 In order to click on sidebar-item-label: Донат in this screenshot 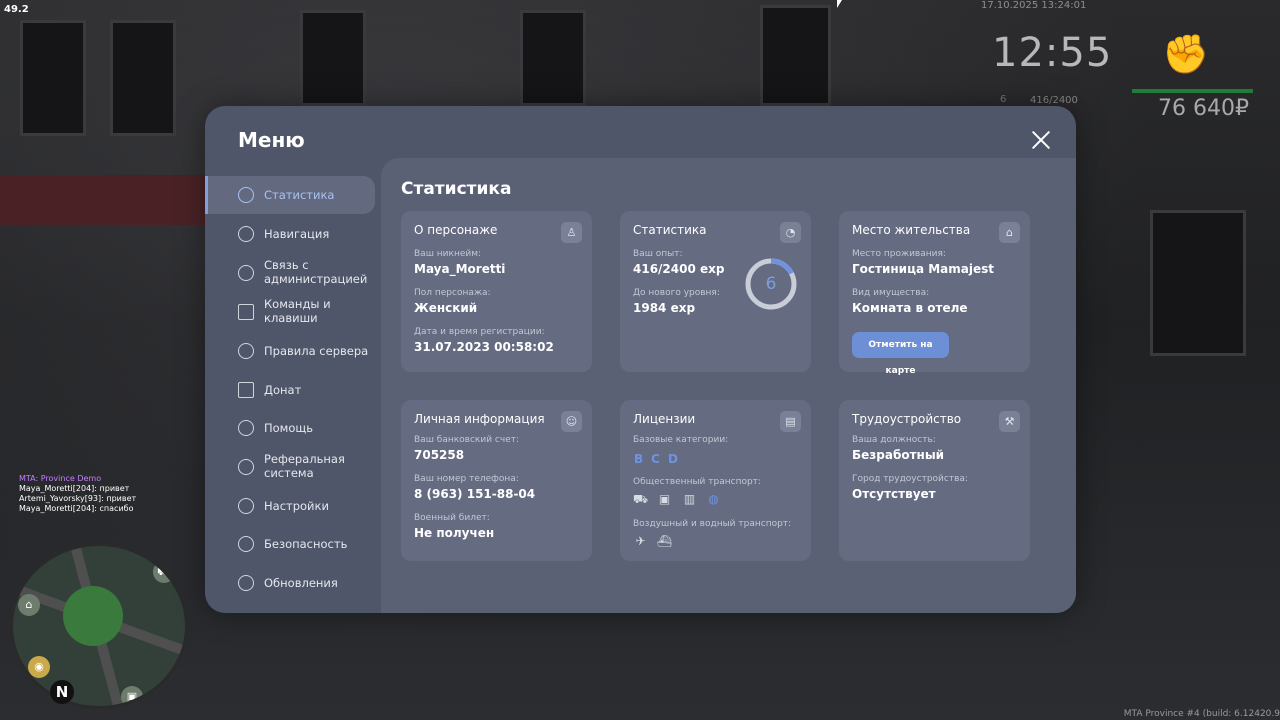, I will do `click(283, 390)`.